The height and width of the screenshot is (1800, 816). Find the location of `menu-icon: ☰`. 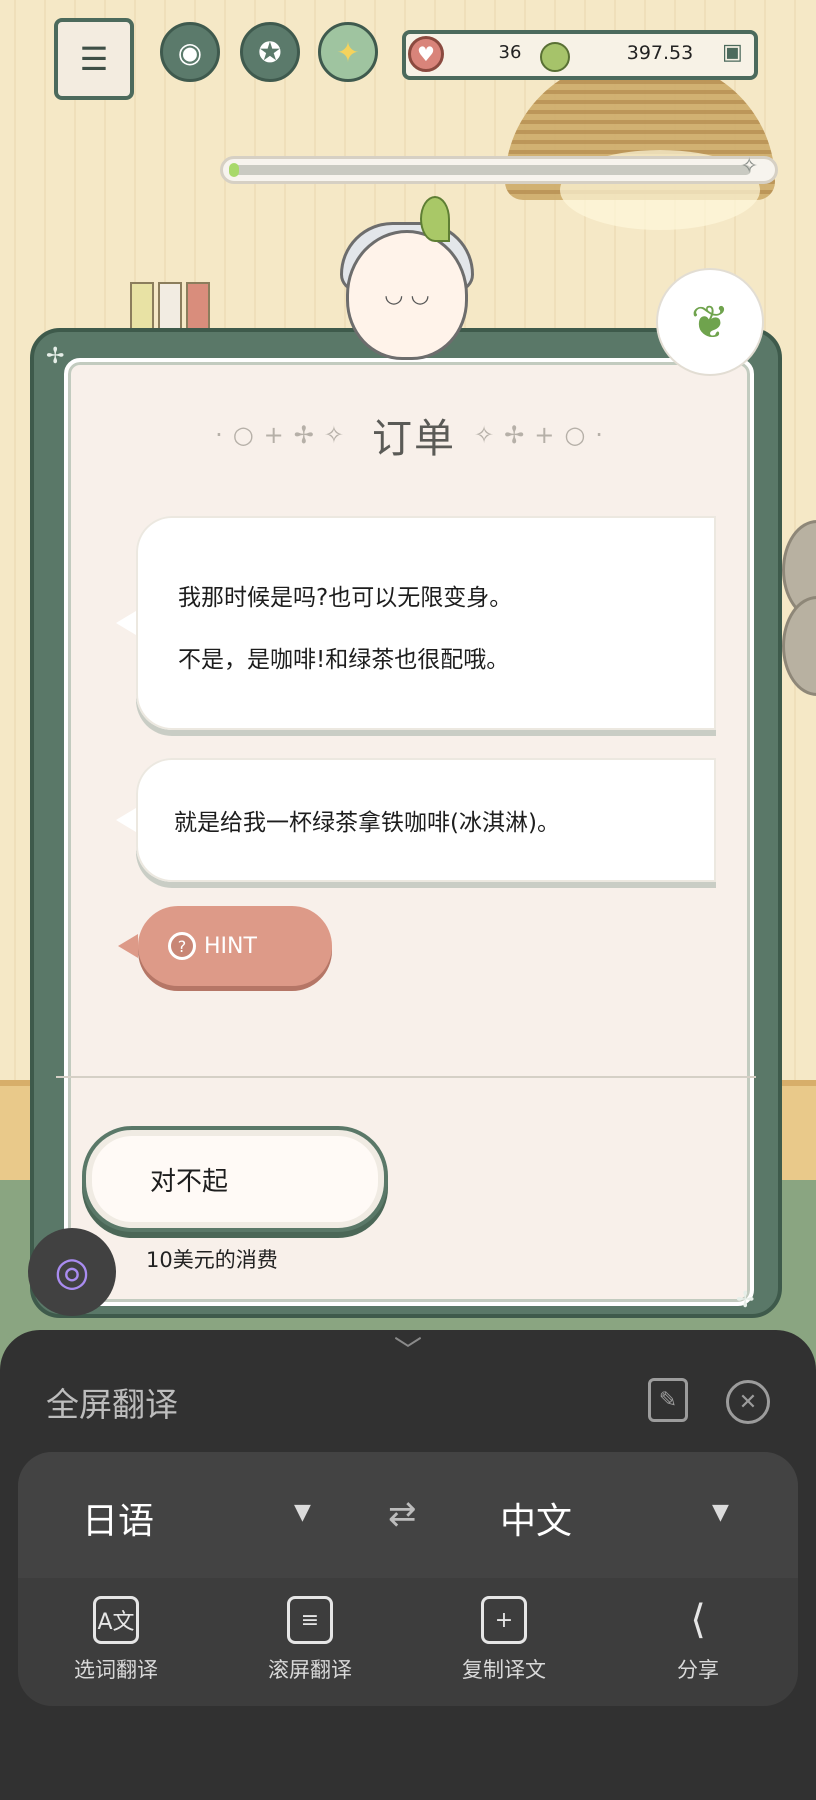

menu-icon: ☰ is located at coordinates (94, 59).